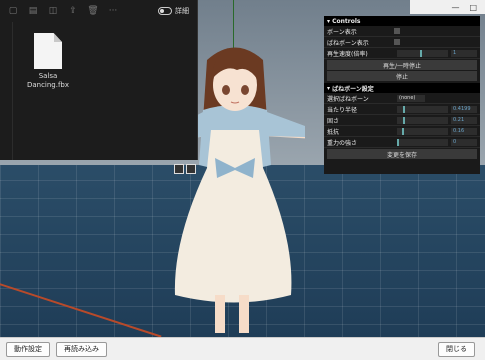 The image size is (485, 360). What do you see at coordinates (81, 309) in the screenshot?
I see `x-axis-line` at bounding box center [81, 309].